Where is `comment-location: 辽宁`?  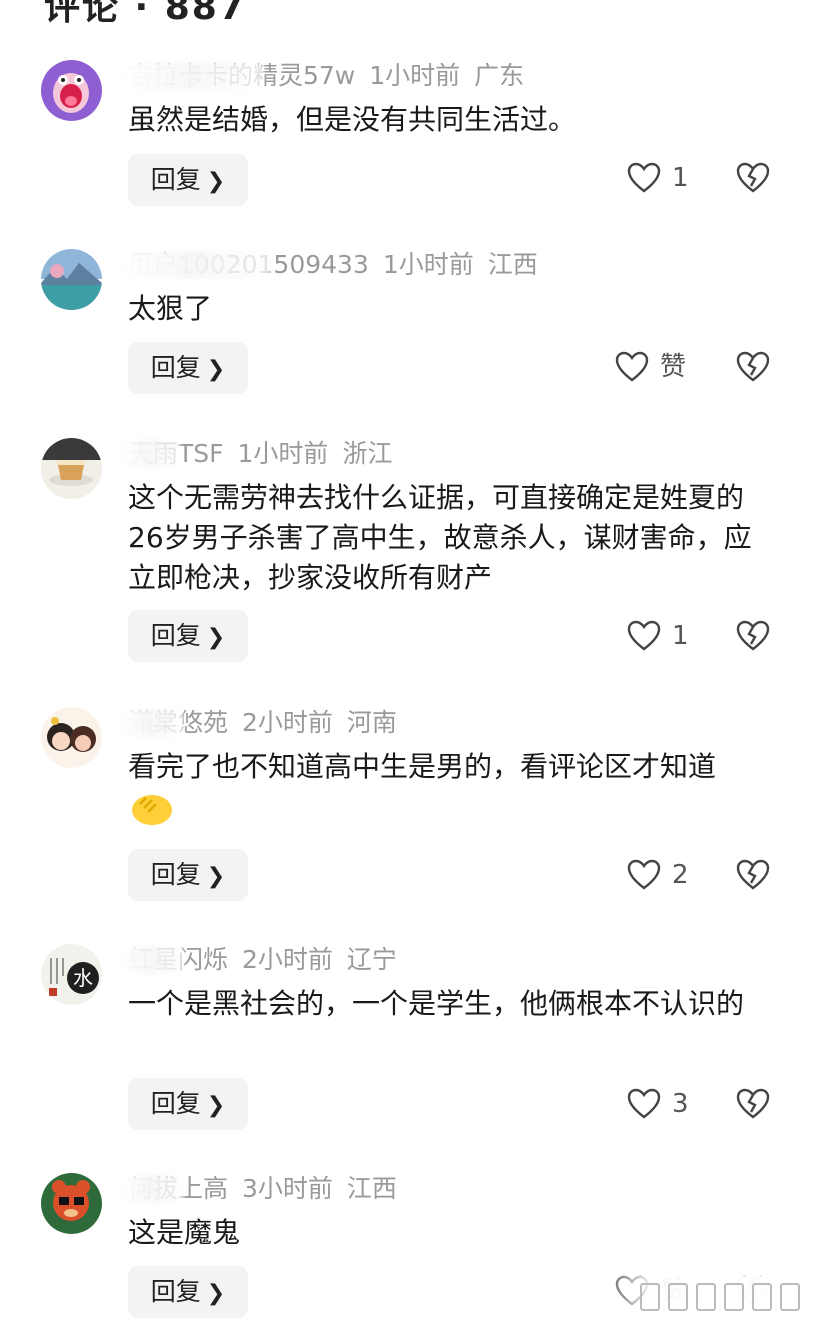 comment-location: 辽宁 is located at coordinates (371, 959).